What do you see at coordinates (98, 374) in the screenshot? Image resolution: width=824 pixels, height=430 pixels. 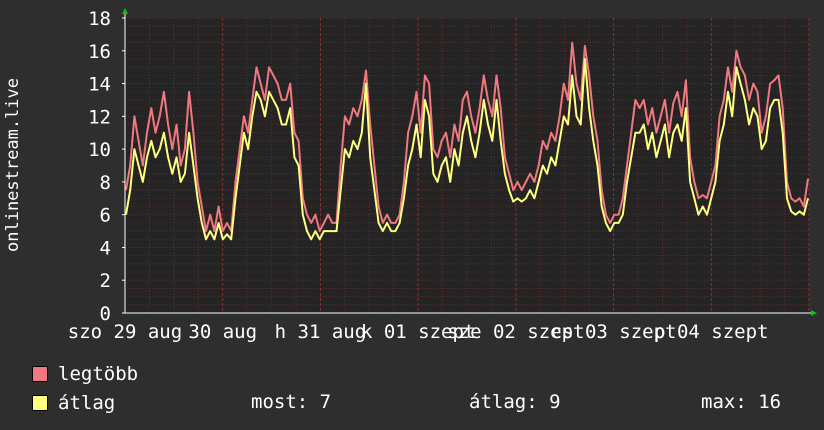 I see `legend-label-max: legtöbb` at bounding box center [98, 374].